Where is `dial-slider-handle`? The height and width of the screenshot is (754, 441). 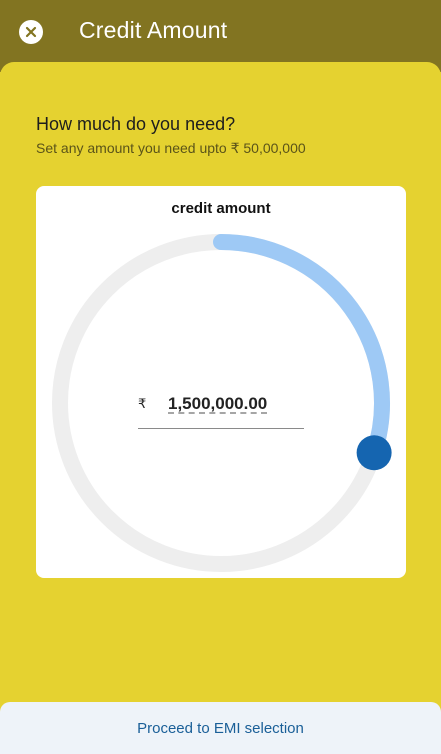 dial-slider-handle is located at coordinates (374, 453).